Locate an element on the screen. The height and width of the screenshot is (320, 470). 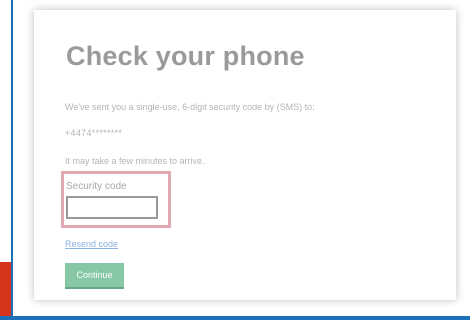
security-code-label: Security code is located at coordinates (96, 186).